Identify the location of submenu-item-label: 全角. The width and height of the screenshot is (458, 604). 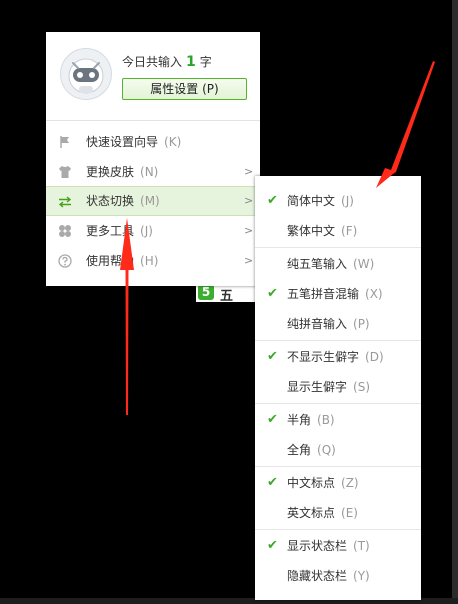
(299, 450).